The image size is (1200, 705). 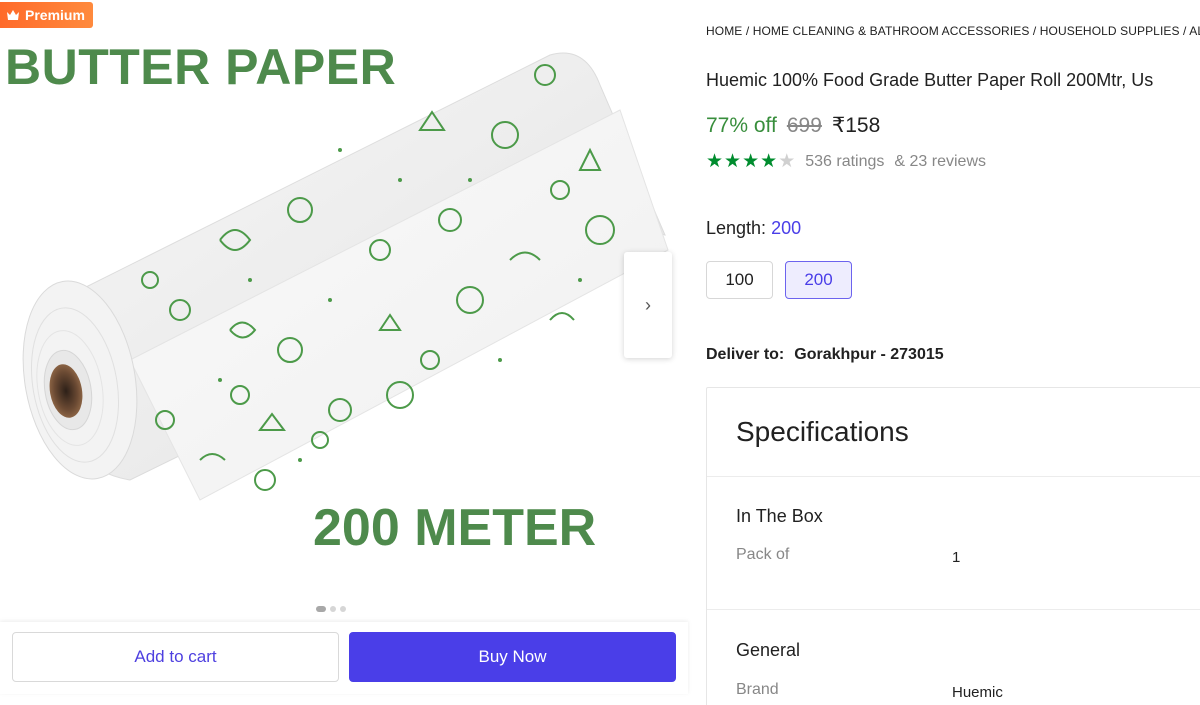 What do you see at coordinates (763, 554) in the screenshot?
I see `spec-key: Pack of` at bounding box center [763, 554].